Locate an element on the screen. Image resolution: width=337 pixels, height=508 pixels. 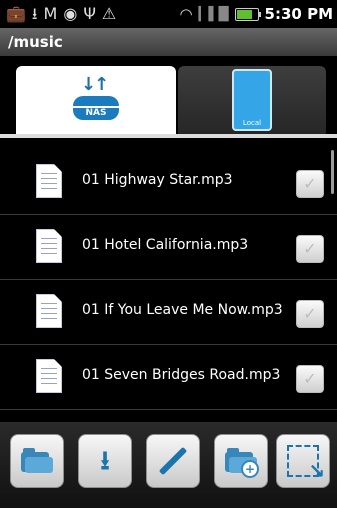
list-scrollbar is located at coordinates (332, 172).